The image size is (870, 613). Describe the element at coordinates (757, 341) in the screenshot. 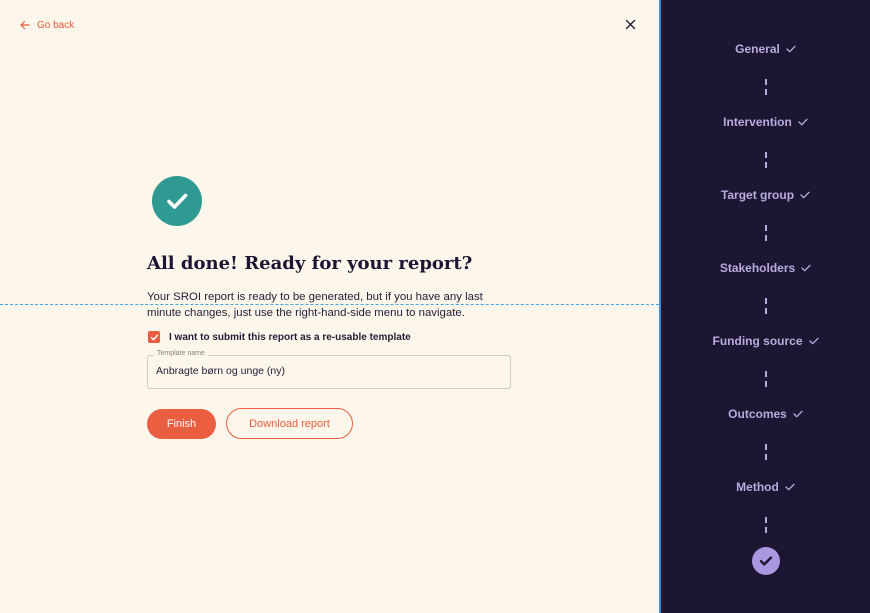

I see `sidebar-step-label: Funding source` at that location.